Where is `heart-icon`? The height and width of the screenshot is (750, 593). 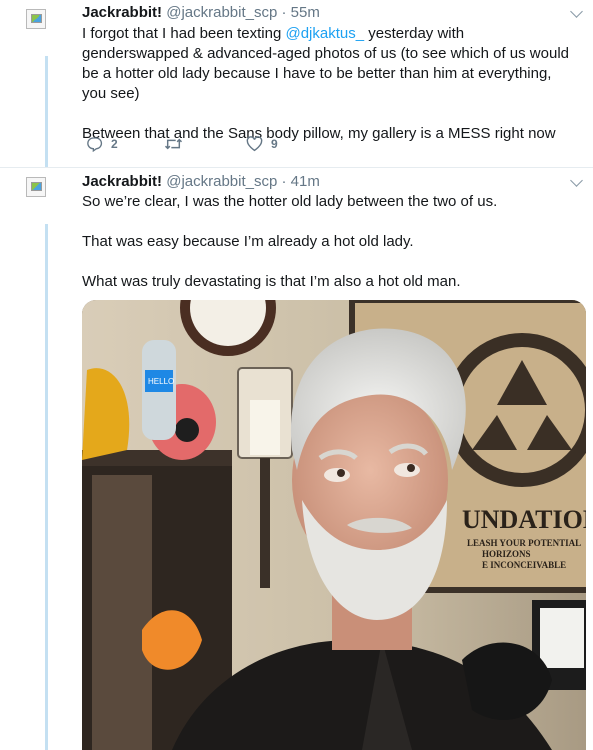
heart-icon is located at coordinates (254, 144).